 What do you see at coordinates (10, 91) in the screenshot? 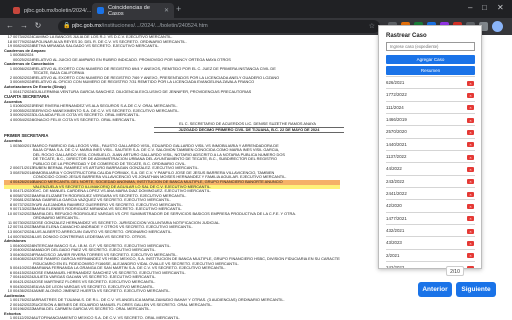
I see `case-number: 1` at bounding box center [10, 91].